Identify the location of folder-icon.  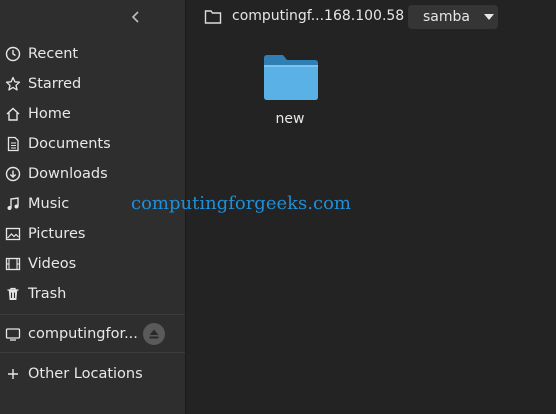
(291, 77).